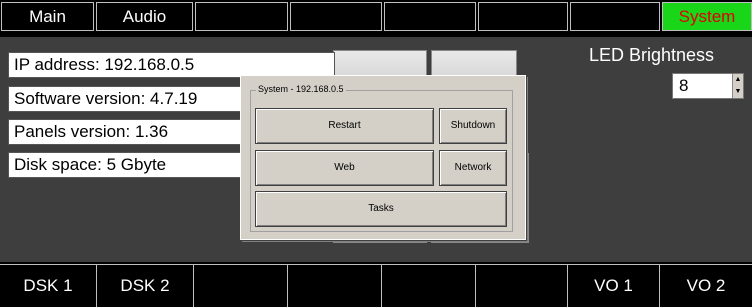 Image resolution: width=752 pixels, height=307 pixels. Describe the element at coordinates (707, 16) in the screenshot. I see `tab-system: System` at that location.